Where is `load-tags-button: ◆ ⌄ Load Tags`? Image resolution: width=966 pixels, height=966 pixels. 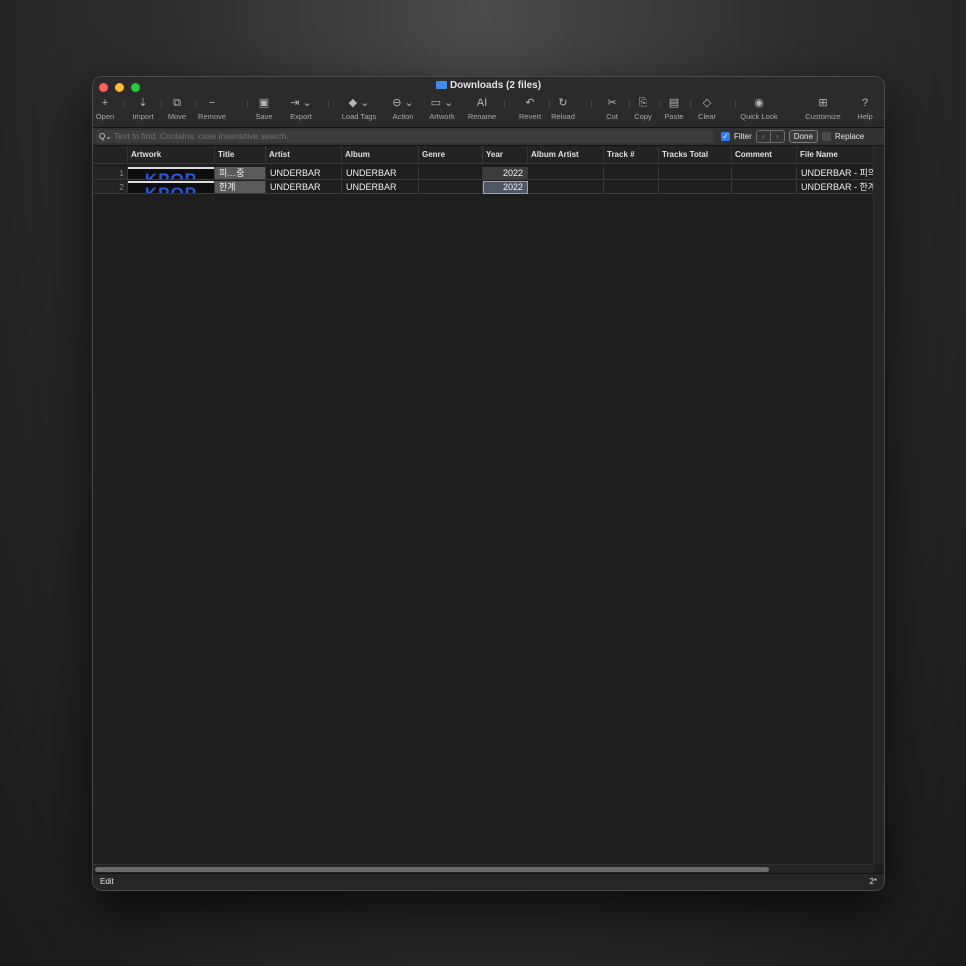 load-tags-button: ◆ ⌄ Load Tags is located at coordinates (359, 108).